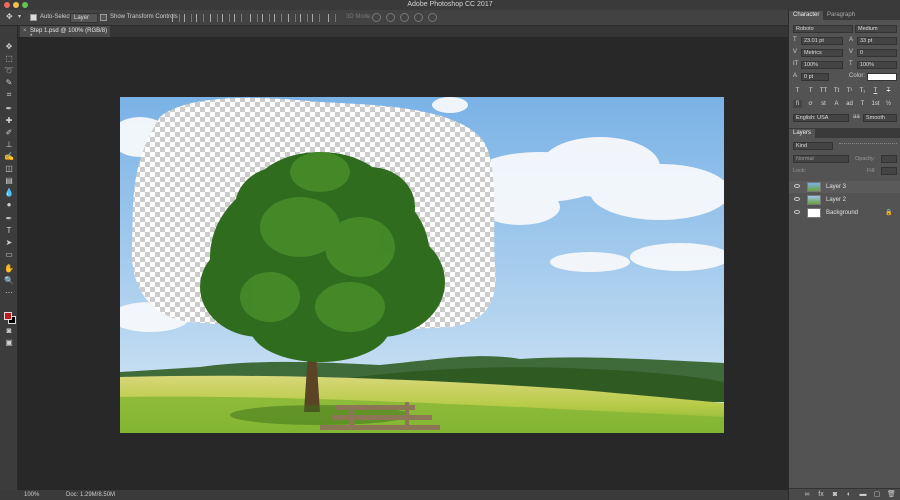 The height and width of the screenshot is (500, 900). What do you see at coordinates (877, 495) in the screenshot?
I see `new-layer-icon: ▢` at bounding box center [877, 495].